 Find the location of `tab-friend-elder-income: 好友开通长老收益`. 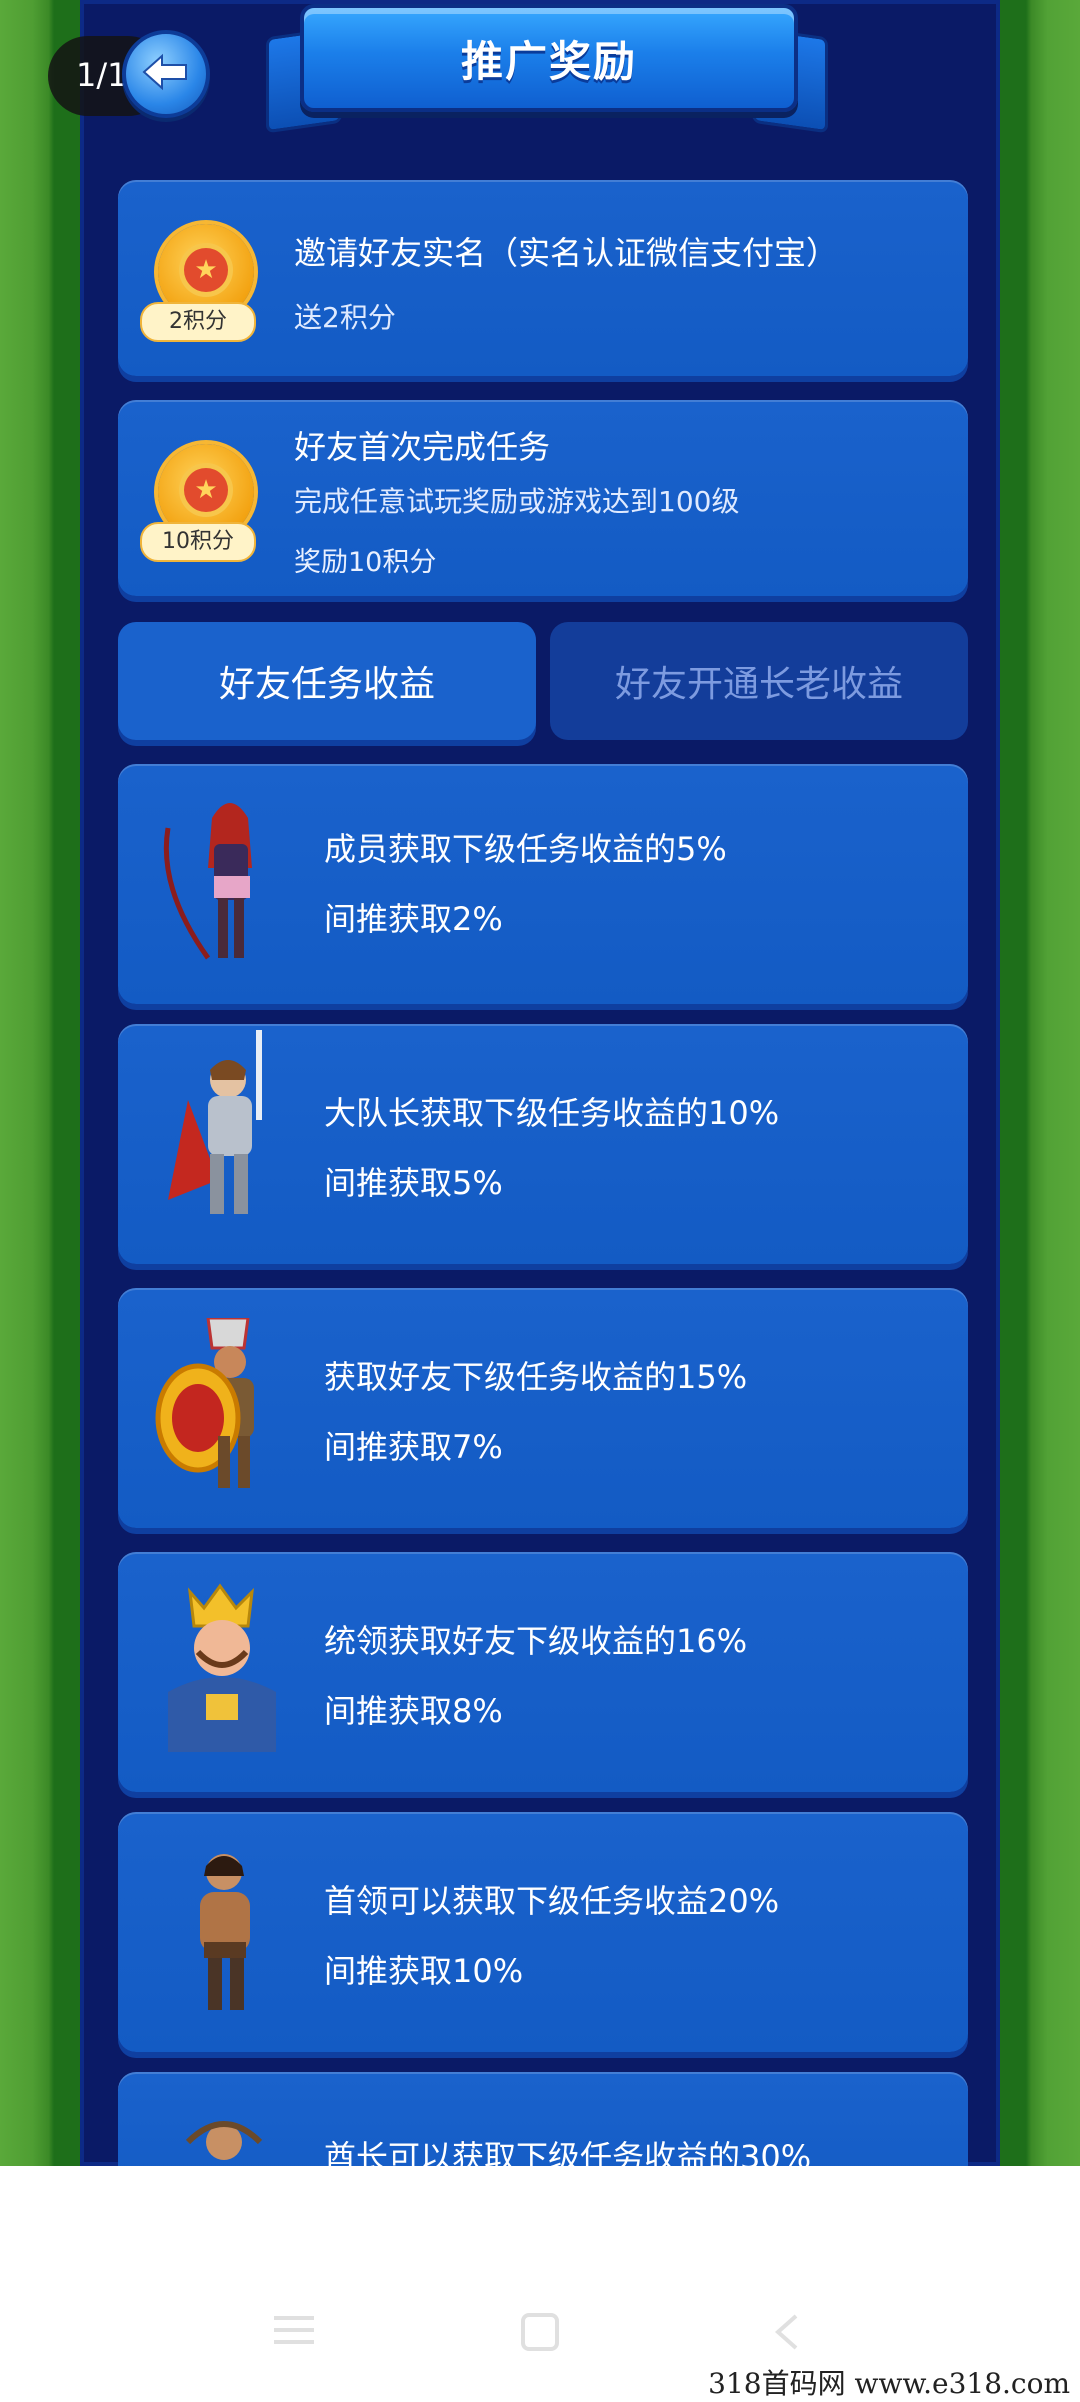

tab-friend-elder-income: 好友开通长老收益 is located at coordinates (759, 681).